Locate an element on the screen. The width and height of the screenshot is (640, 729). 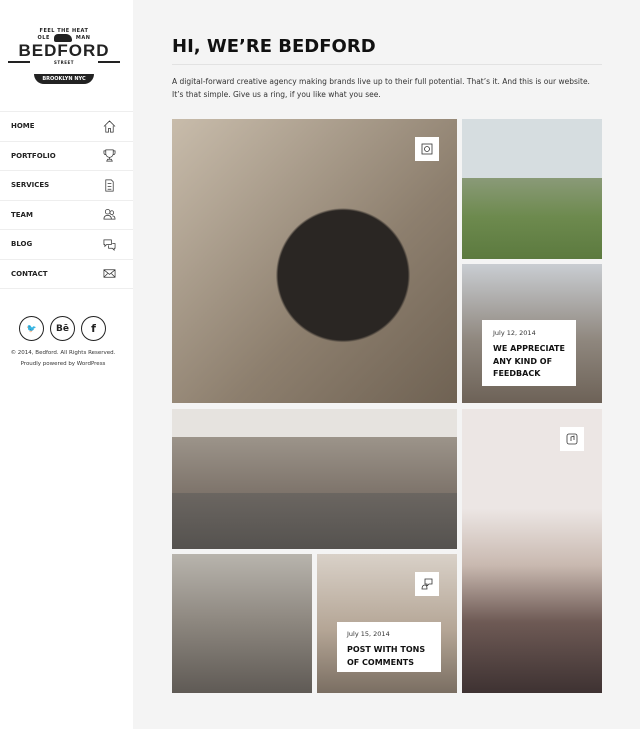
post-card: July 15, 2014 POST WITH TONS OF COMMENTS is located at coordinates (389, 647).